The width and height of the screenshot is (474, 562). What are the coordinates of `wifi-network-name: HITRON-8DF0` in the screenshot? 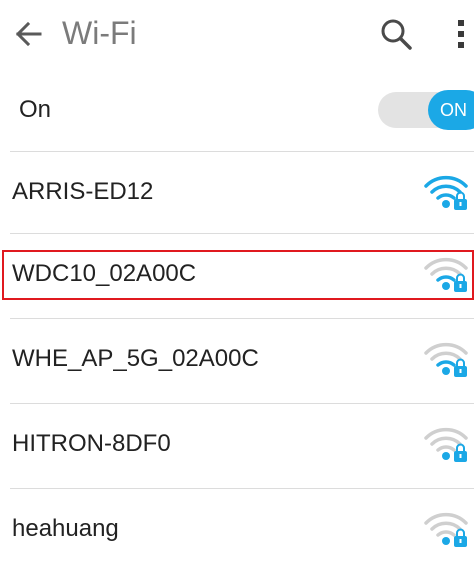 It's located at (91, 443).